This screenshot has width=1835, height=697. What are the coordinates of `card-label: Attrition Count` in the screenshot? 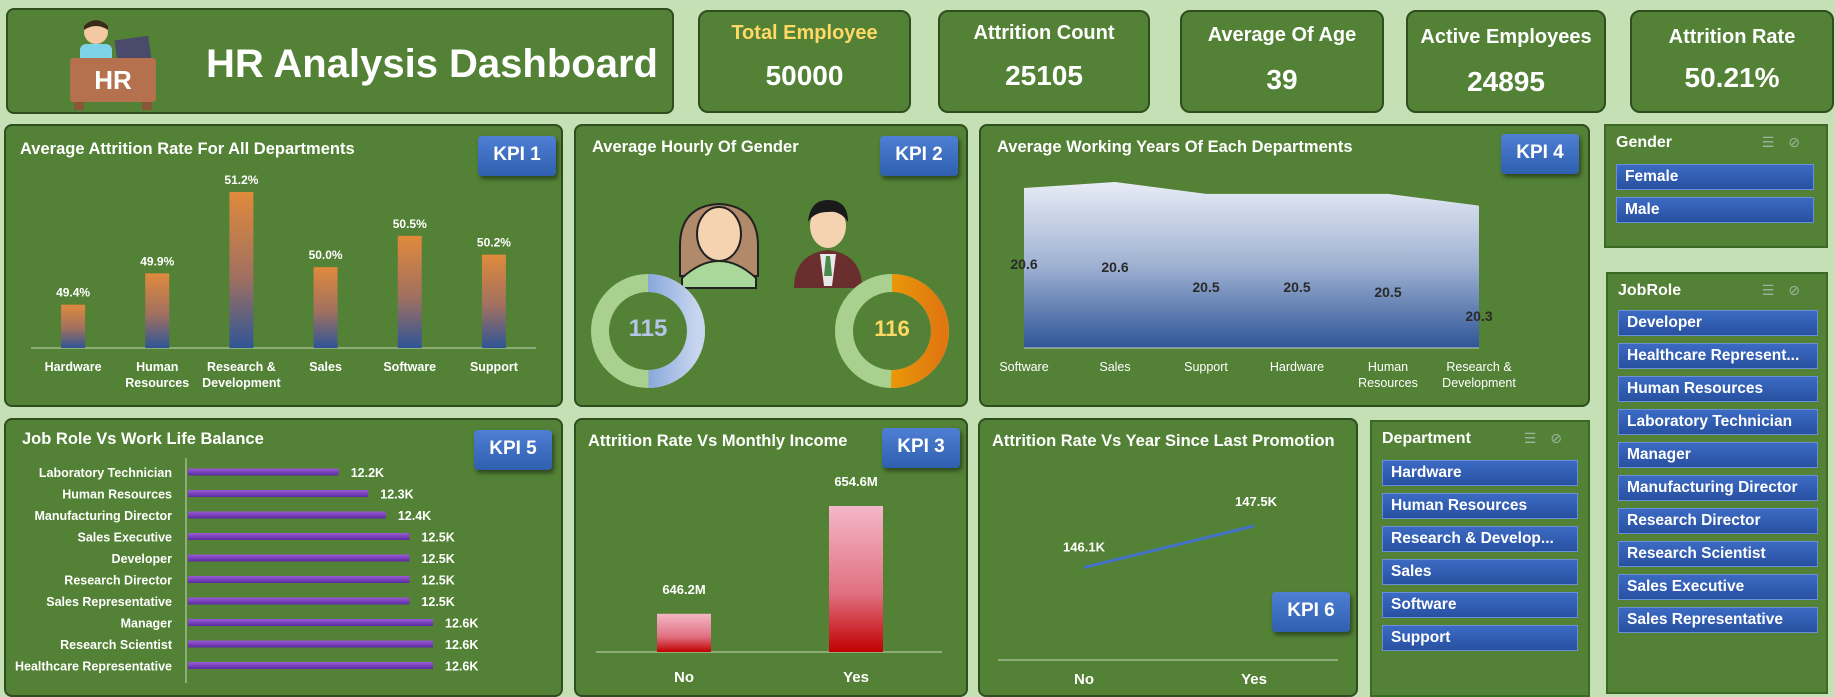 It's located at (1044, 33).